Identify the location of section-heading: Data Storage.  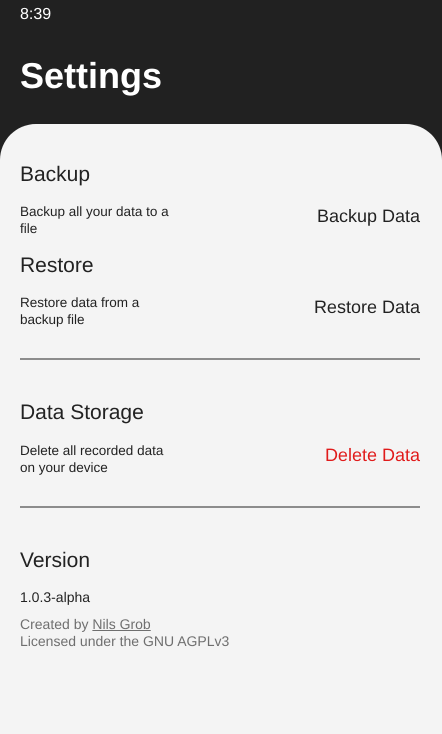
(82, 413).